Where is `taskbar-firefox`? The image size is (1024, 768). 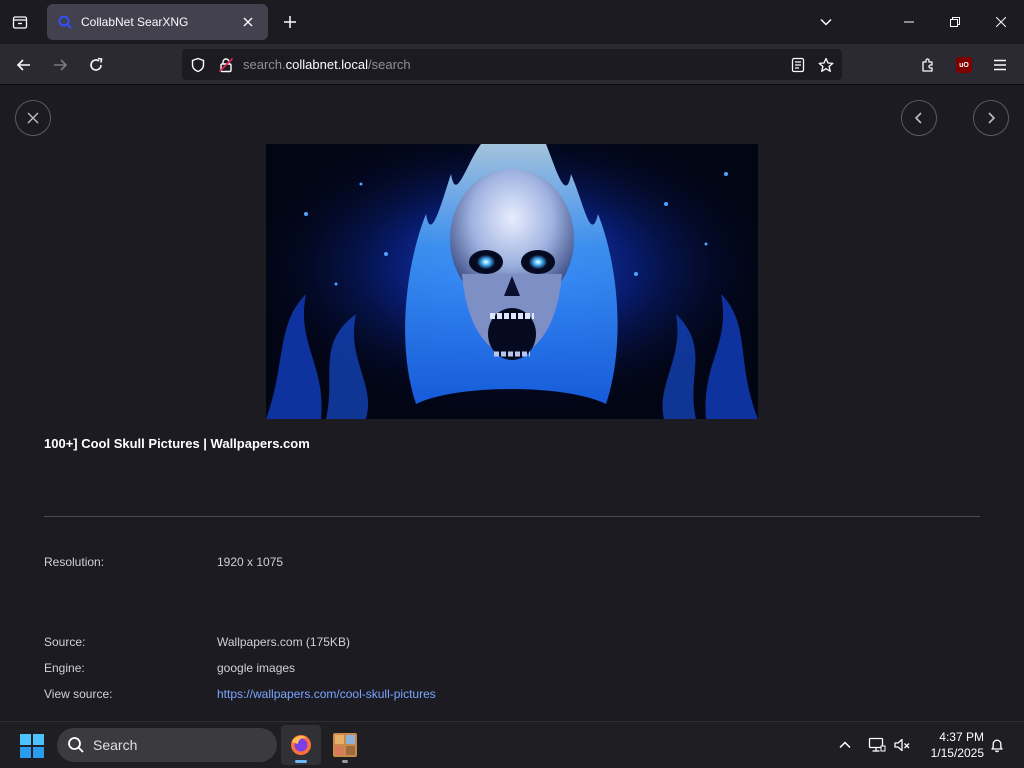 taskbar-firefox is located at coordinates (301, 745).